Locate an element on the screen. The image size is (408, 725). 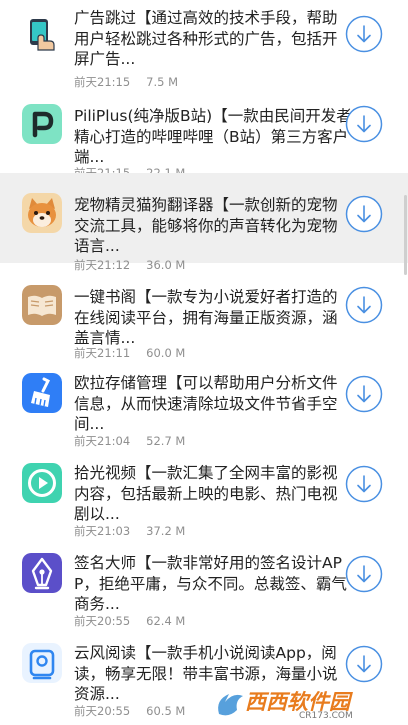
open-book-icon is located at coordinates (42, 305).